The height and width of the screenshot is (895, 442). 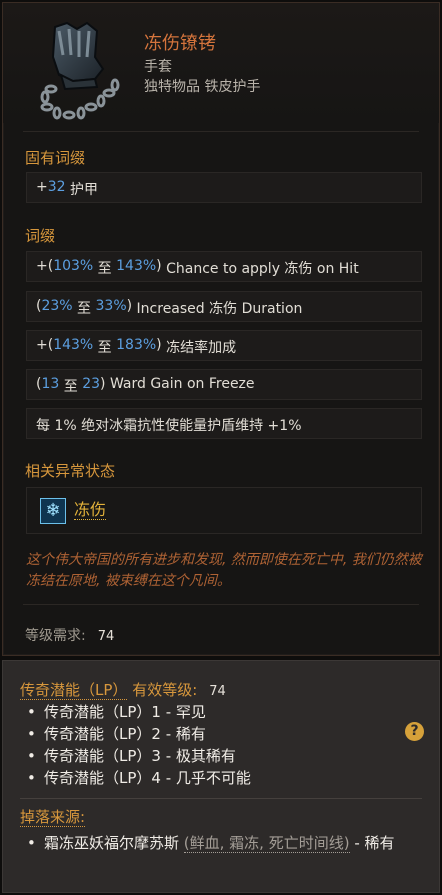 What do you see at coordinates (199, 348) in the screenshot?
I see `affix-text: 冻结率加成` at bounding box center [199, 348].